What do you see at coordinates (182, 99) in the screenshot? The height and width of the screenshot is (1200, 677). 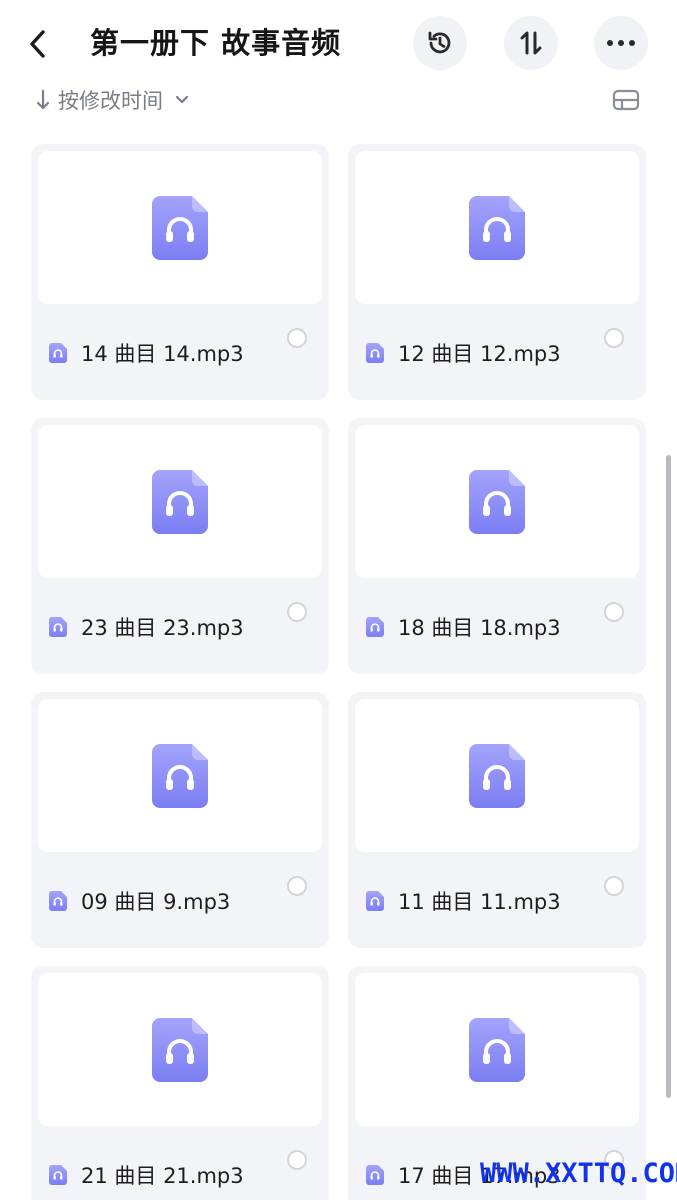 I see `chevron-down-icon` at bounding box center [182, 99].